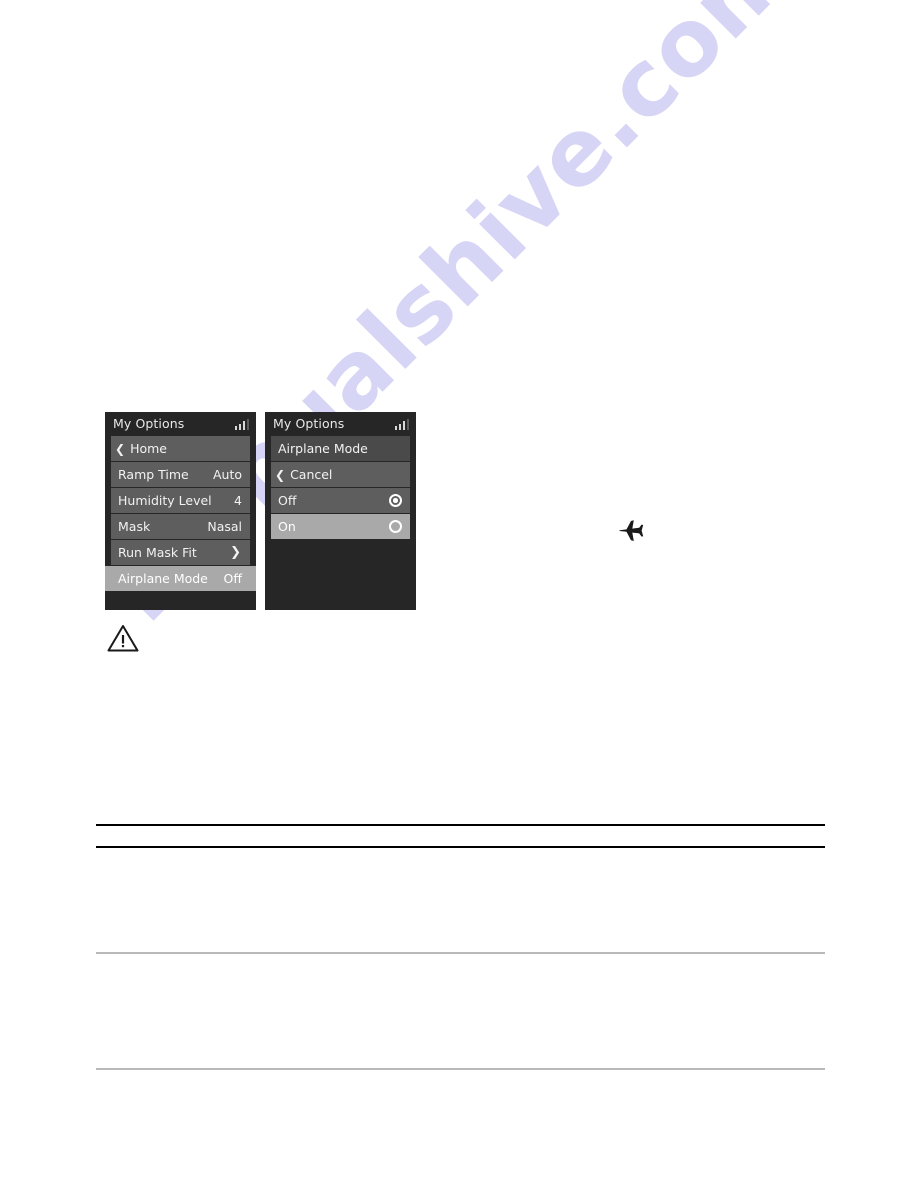  Describe the element at coordinates (153, 474) in the screenshot. I see `menu-item-ramp-time-label: Ramp Time` at that location.